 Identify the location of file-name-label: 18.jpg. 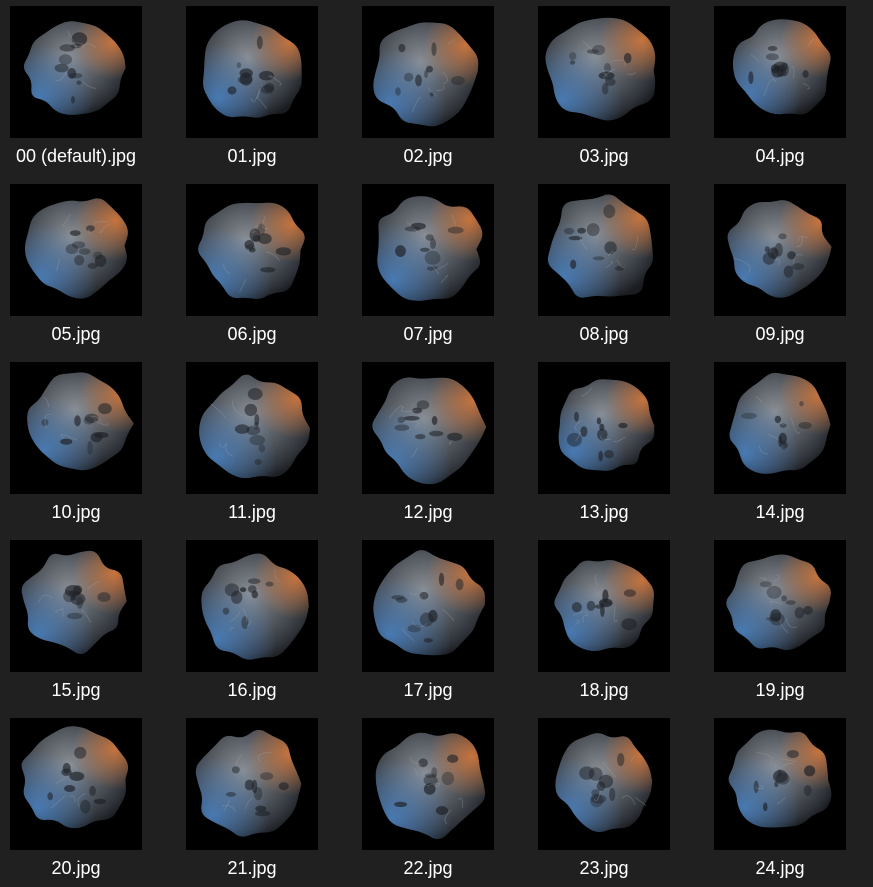
(604, 690).